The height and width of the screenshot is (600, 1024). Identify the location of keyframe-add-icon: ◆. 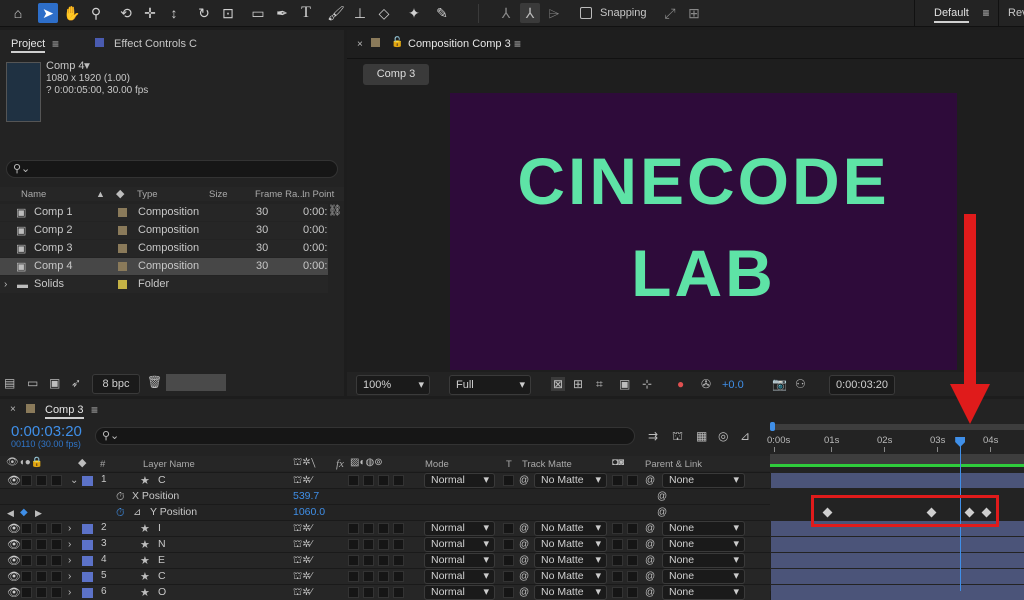
(24, 513).